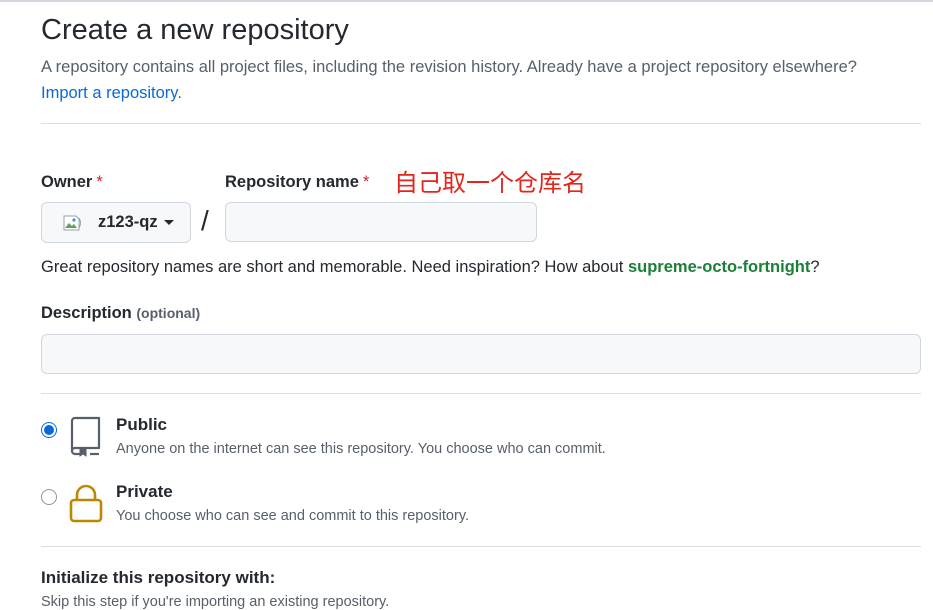 This screenshot has width=933, height=610. Describe the element at coordinates (292, 182) in the screenshot. I see `repository-name-label-text: Repository name` at that location.